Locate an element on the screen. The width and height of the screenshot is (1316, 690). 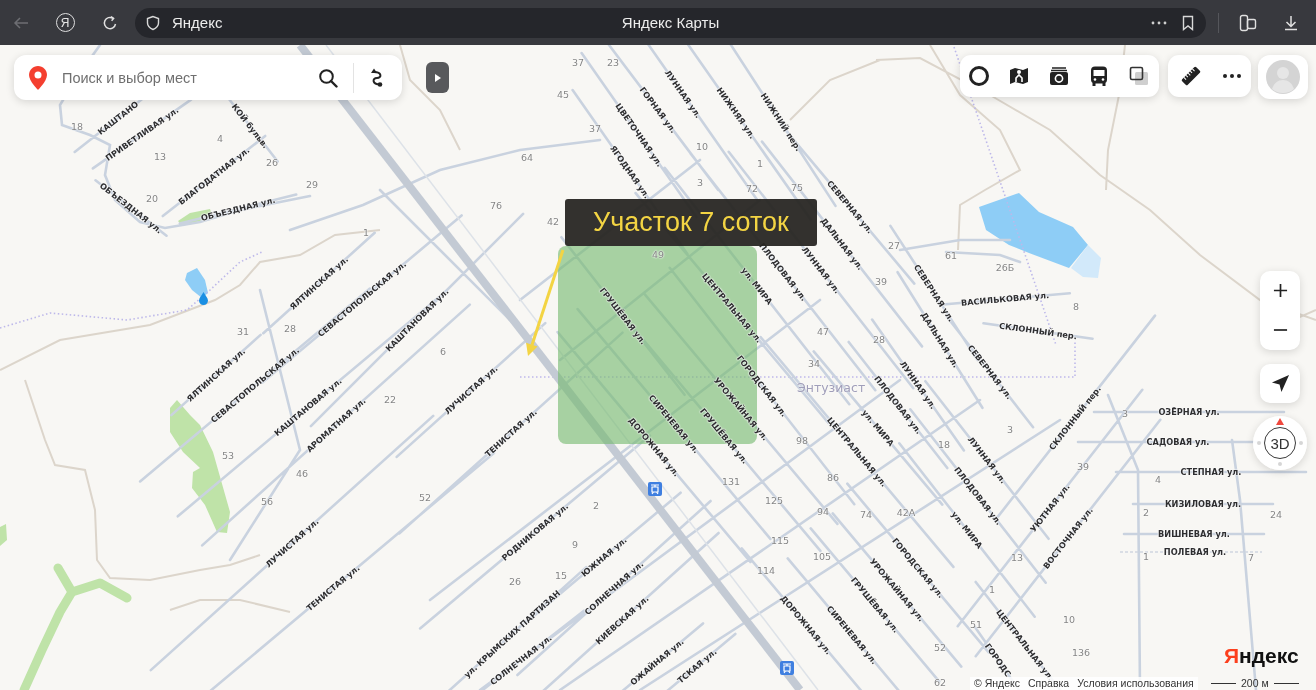
location-pin-icon is located at coordinates (38, 77).